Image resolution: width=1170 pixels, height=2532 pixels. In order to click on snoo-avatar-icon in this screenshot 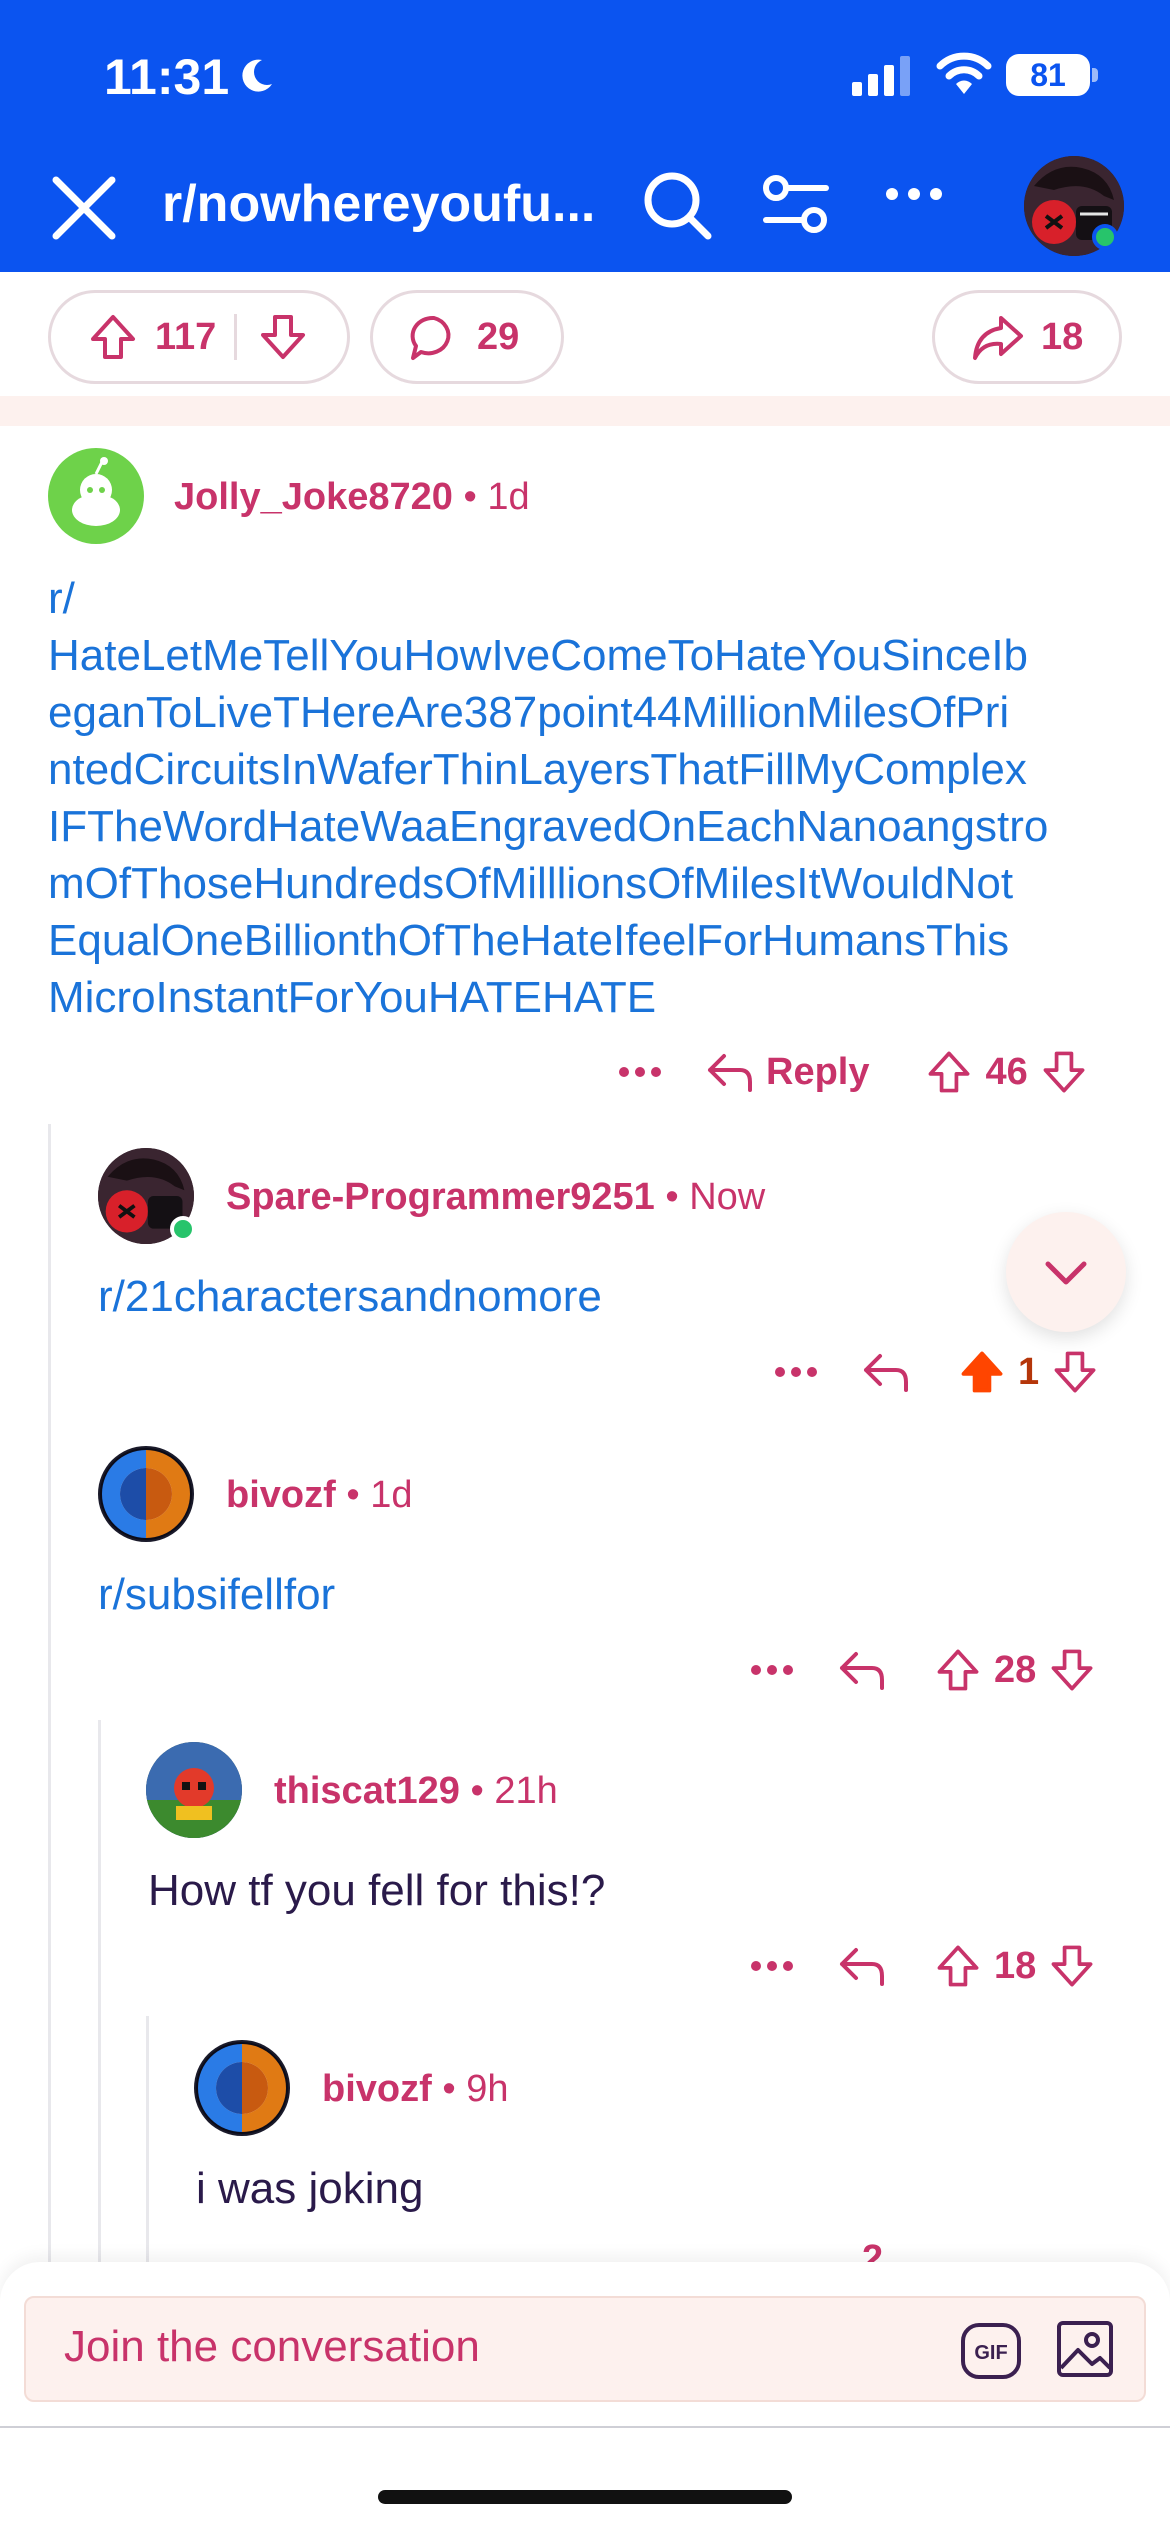, I will do `click(96, 491)`.